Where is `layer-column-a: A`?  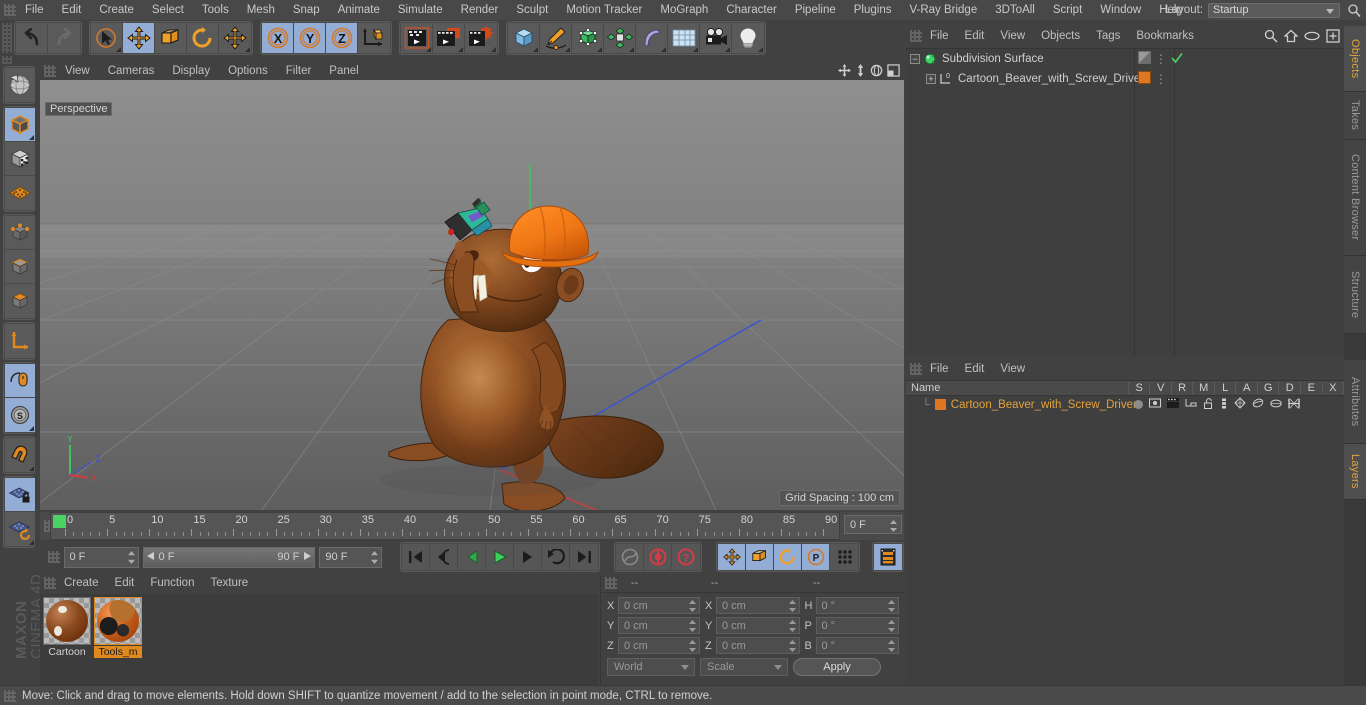 layer-column-a: A is located at coordinates (1247, 388).